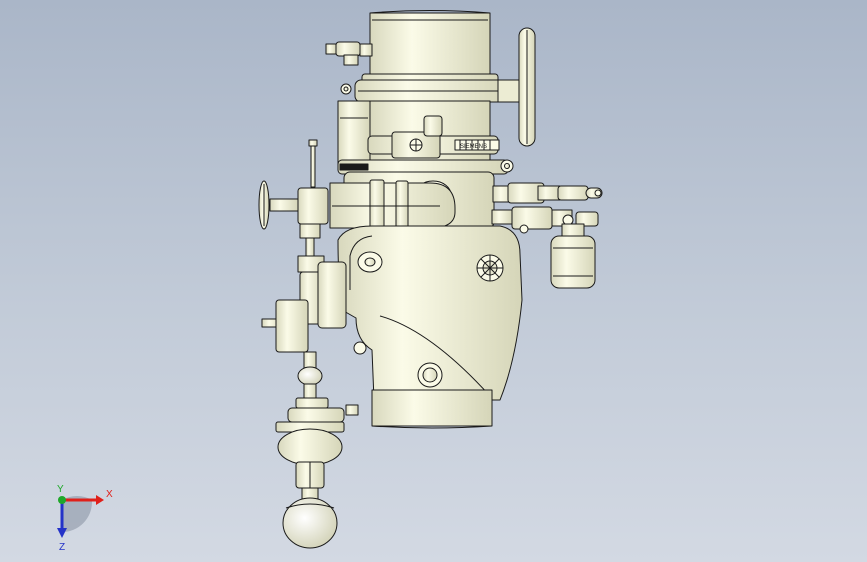 Image resolution: width=867 pixels, height=562 pixels. Describe the element at coordinates (62, 547) in the screenshot. I see `z-axis-label: Z` at that location.